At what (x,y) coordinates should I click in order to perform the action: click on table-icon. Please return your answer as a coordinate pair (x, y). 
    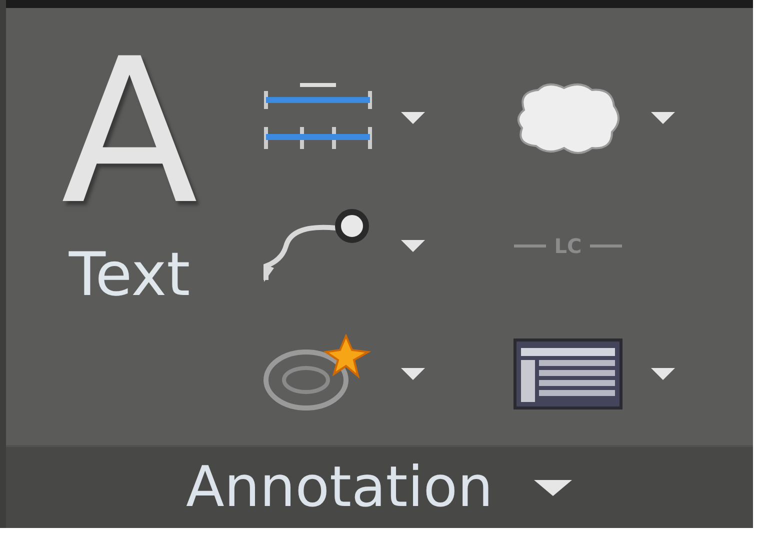
    Looking at the image, I should click on (568, 374).